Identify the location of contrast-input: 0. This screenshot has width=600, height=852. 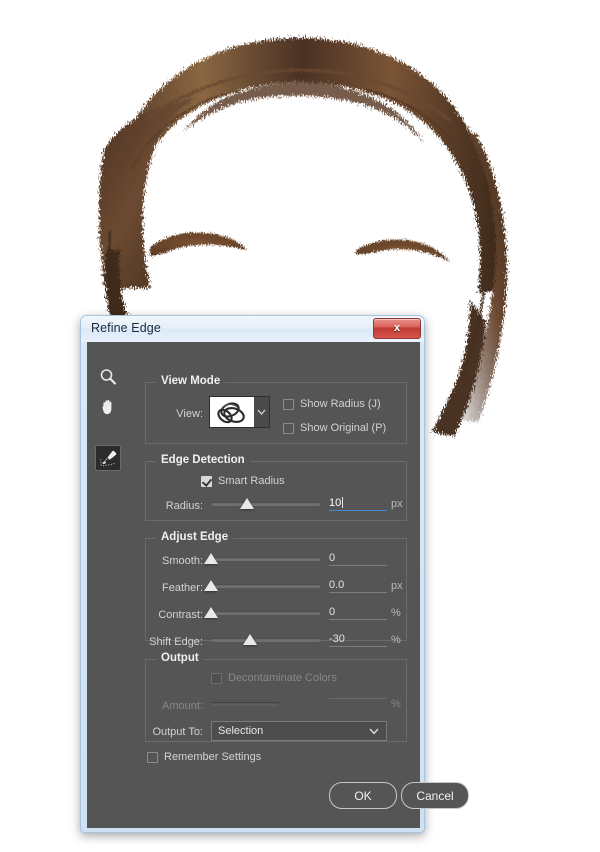
(358, 613).